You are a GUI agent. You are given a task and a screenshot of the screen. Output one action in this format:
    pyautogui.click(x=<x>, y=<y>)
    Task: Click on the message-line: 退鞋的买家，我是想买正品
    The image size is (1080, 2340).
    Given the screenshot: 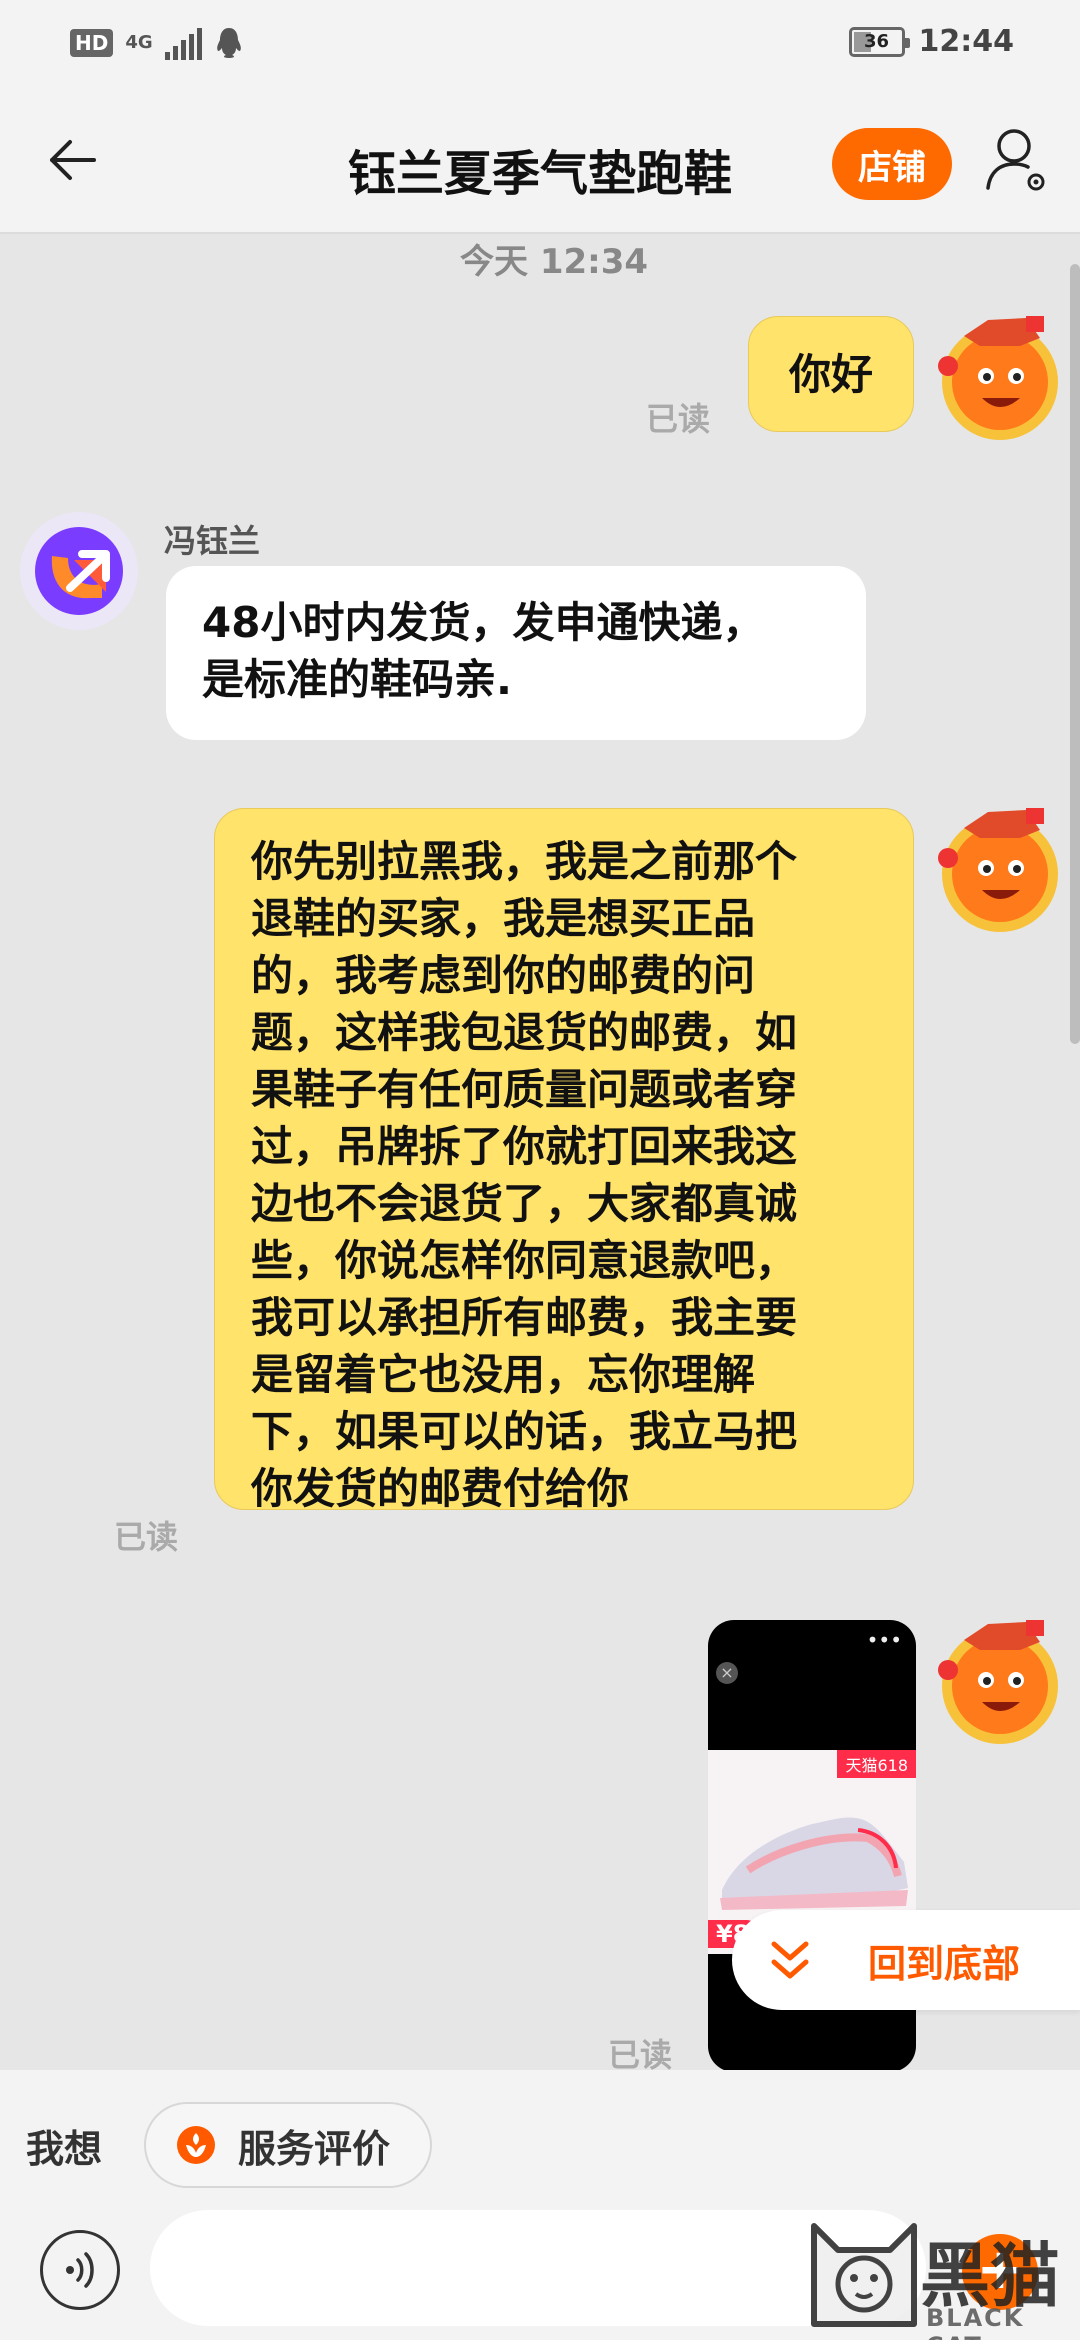 What is the action you would take?
    pyautogui.click(x=503, y=918)
    